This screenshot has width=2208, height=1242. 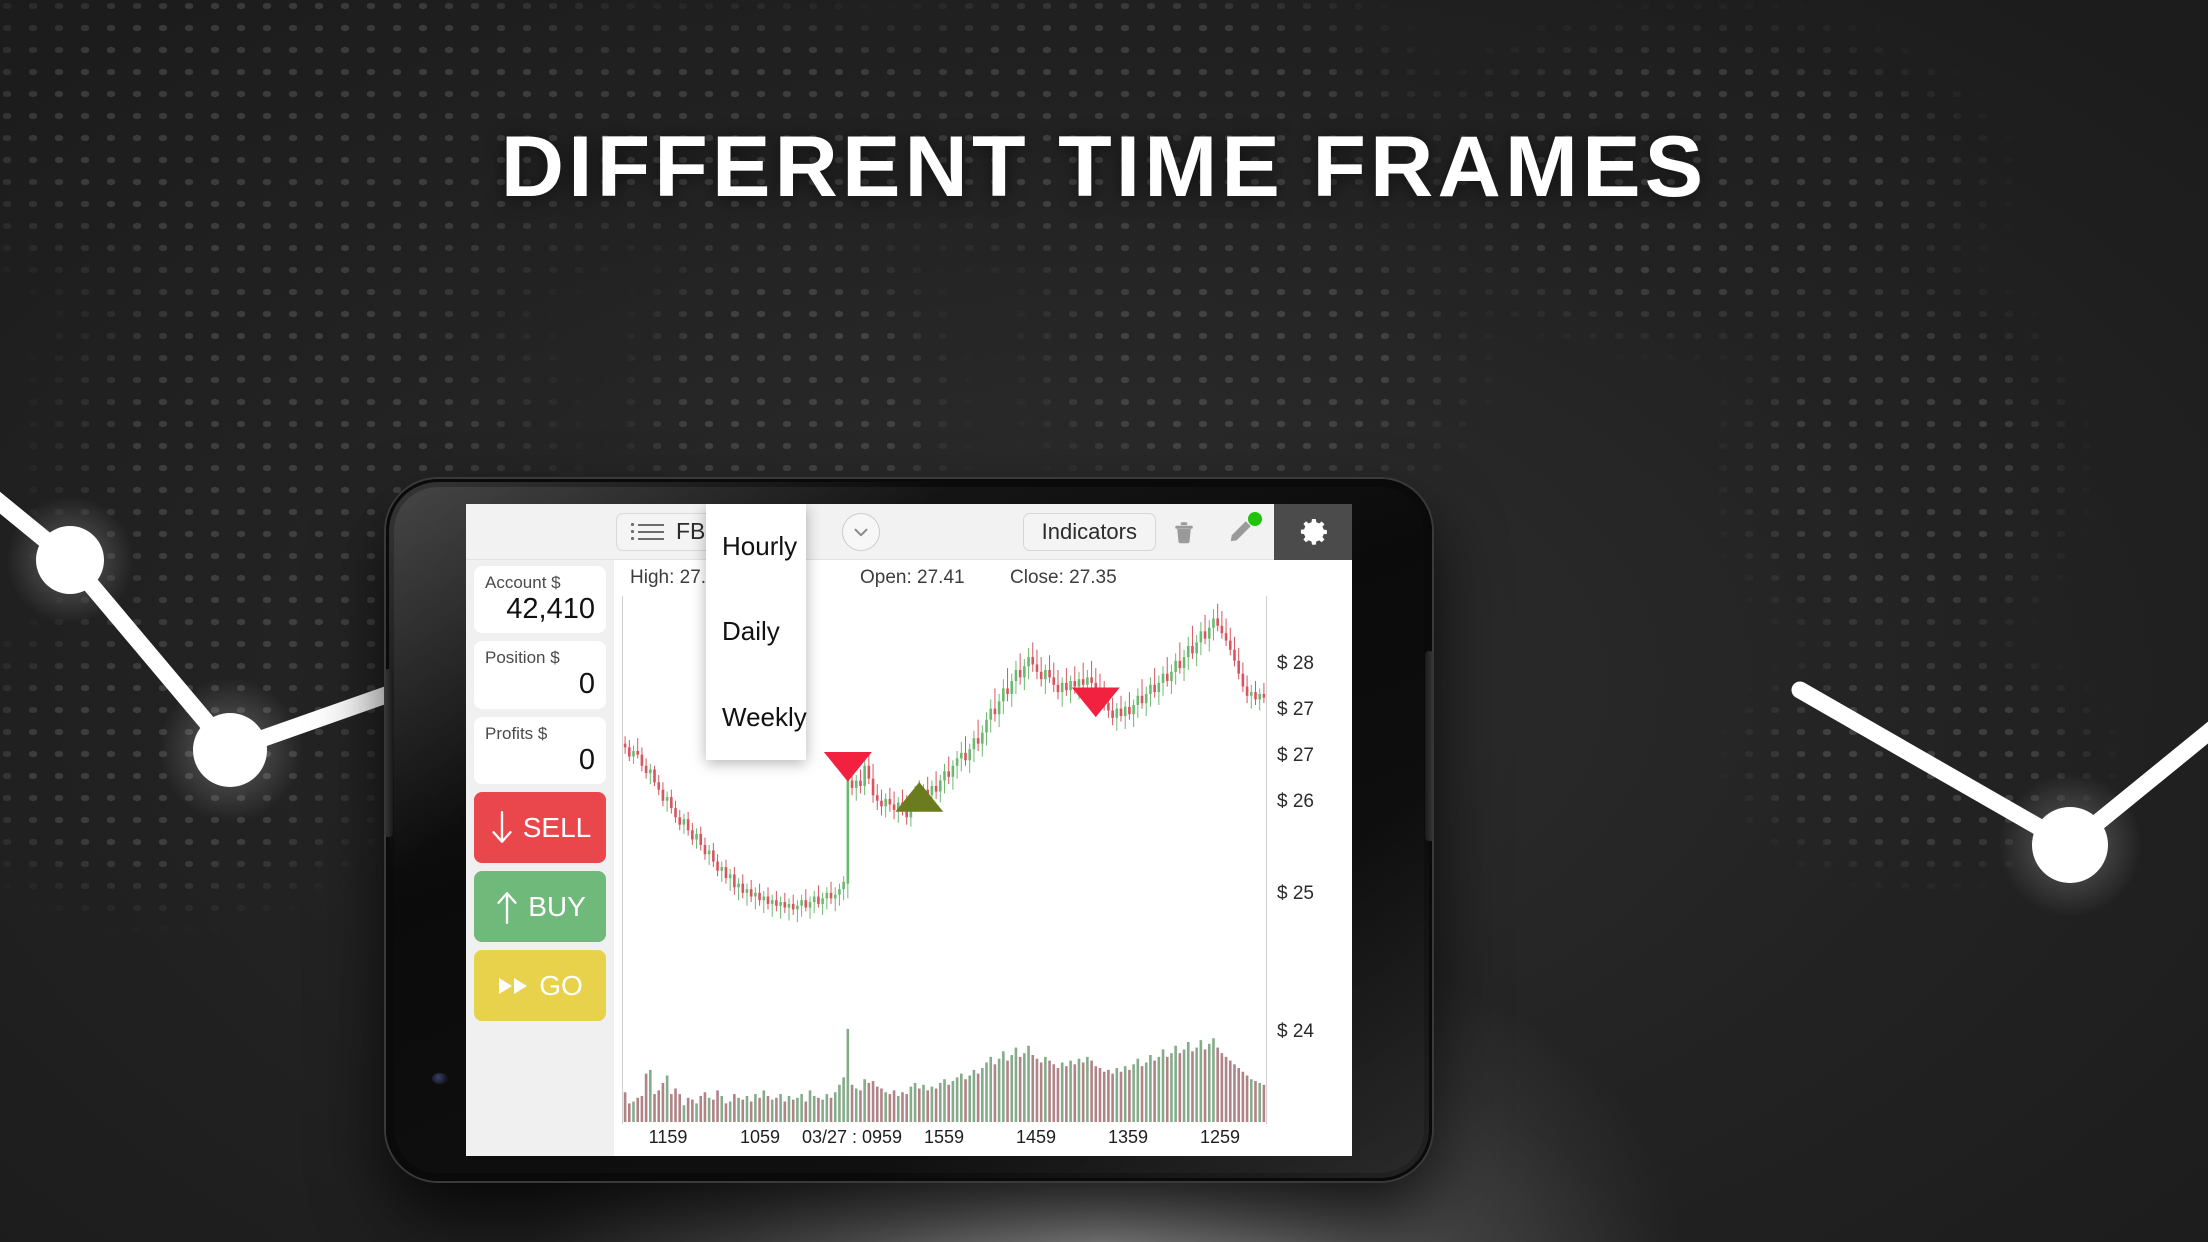 What do you see at coordinates (760, 1137) in the screenshot?
I see `time-tick: 1059` at bounding box center [760, 1137].